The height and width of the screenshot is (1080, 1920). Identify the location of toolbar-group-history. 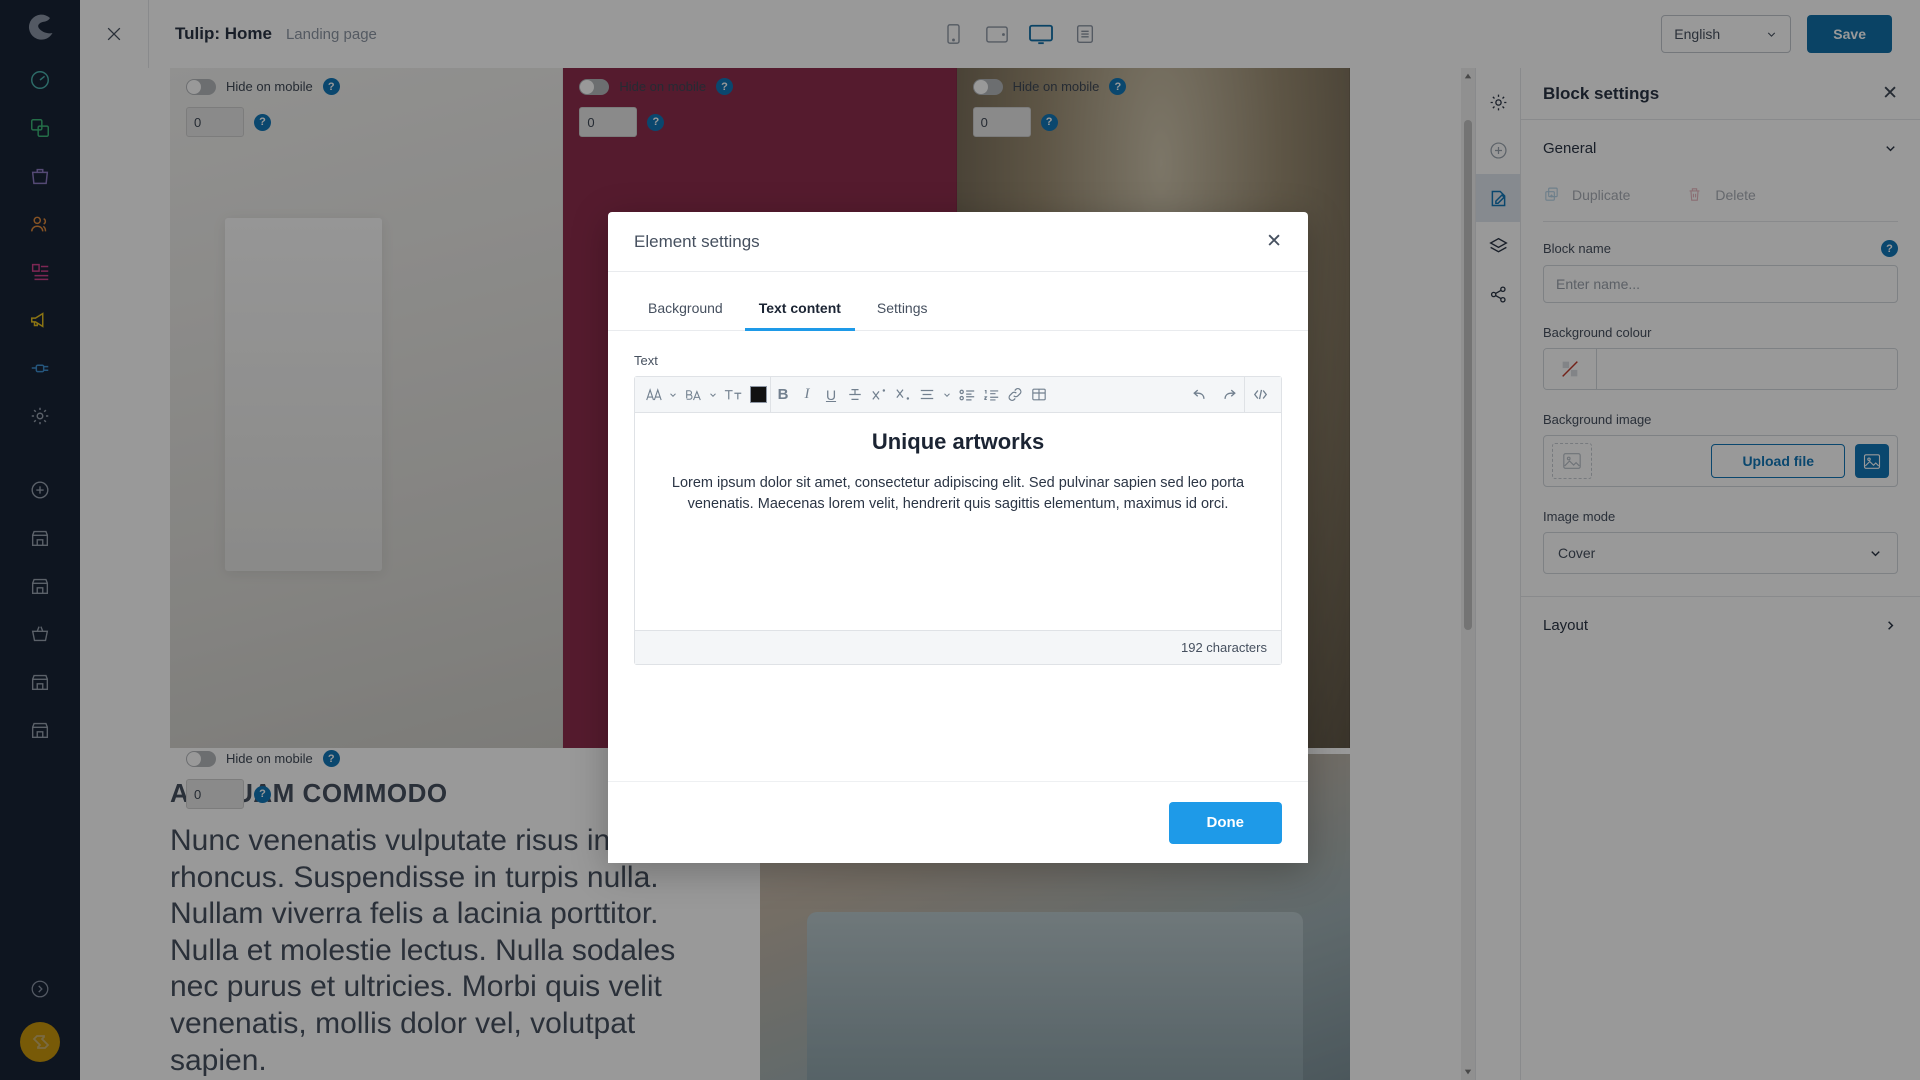
(1214, 395).